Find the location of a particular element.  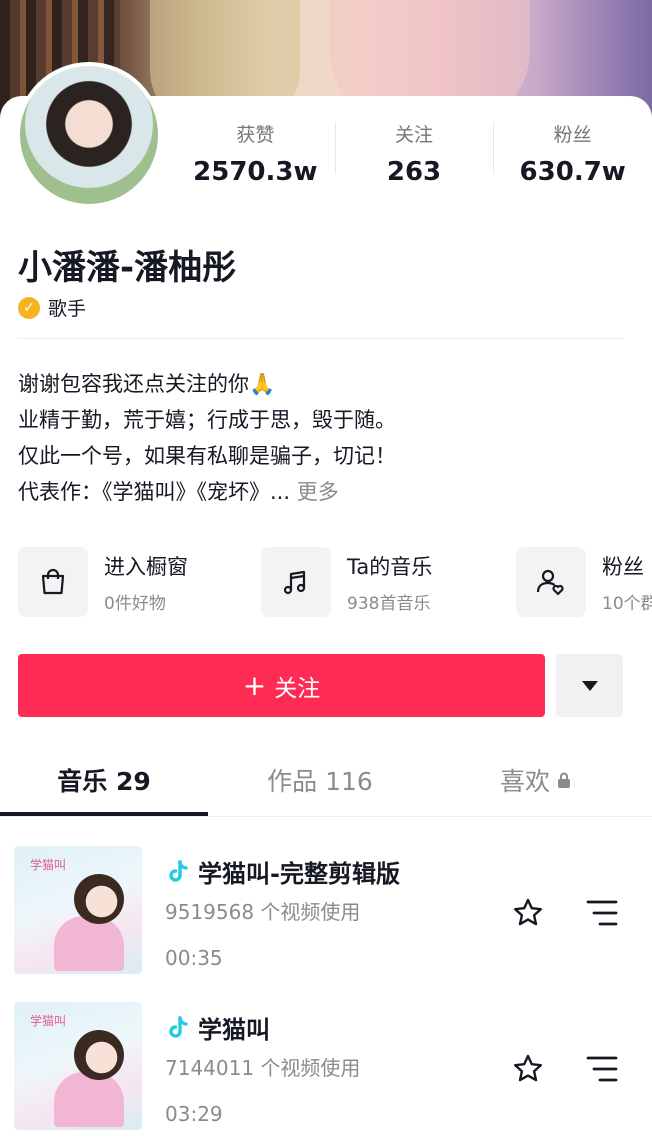

shortcut-title: 进入橱窗 is located at coordinates (146, 566).